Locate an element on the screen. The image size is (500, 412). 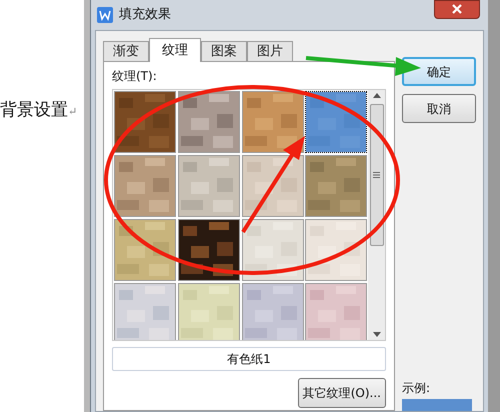
grip-icon is located at coordinates (376, 175).